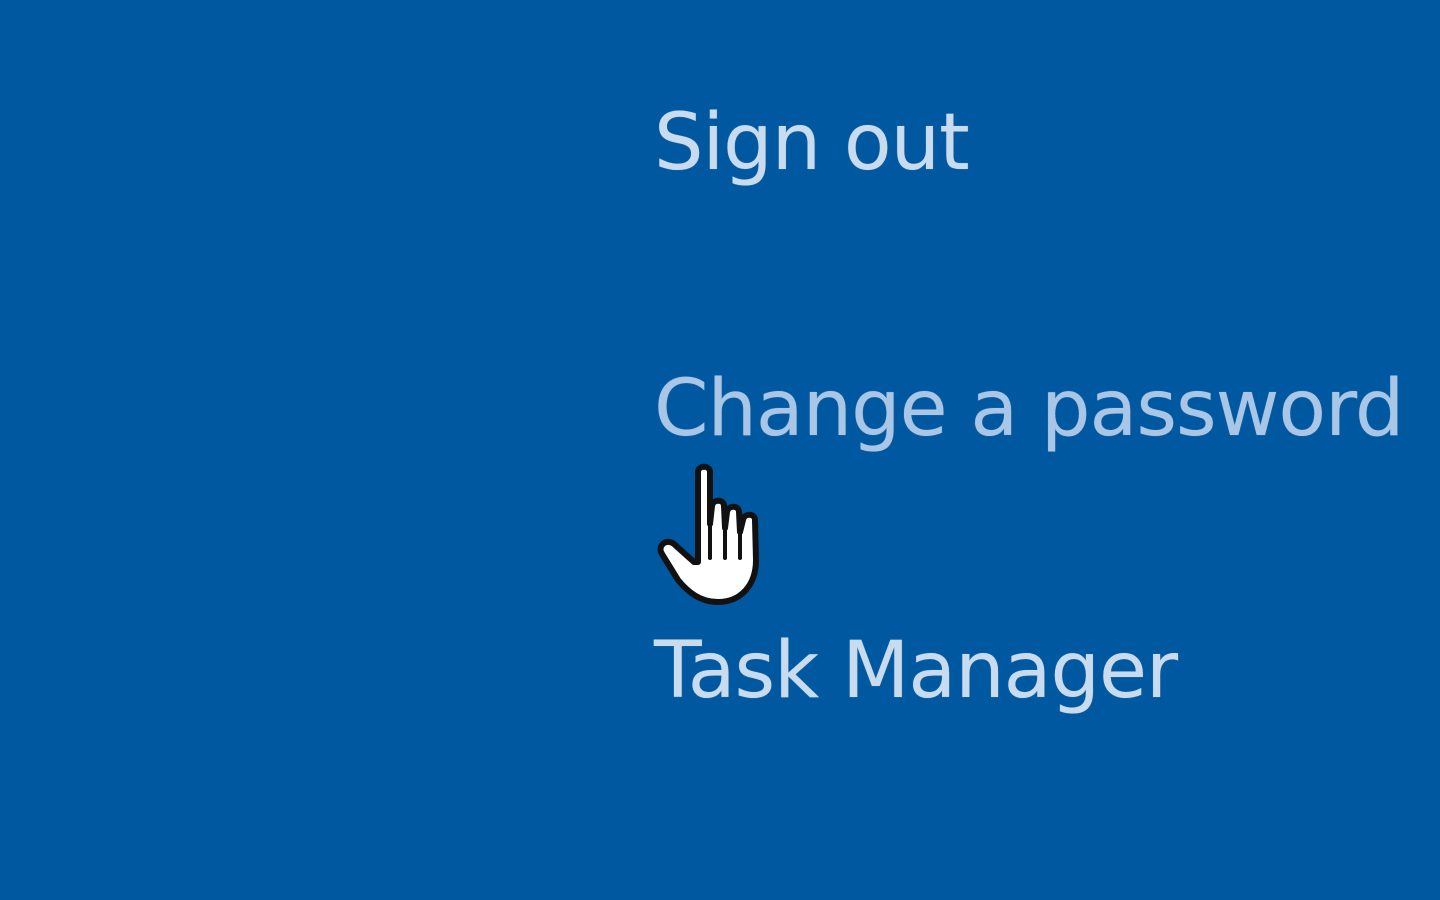 The width and height of the screenshot is (1440, 900). Describe the element at coordinates (1029, 409) in the screenshot. I see `change-password-link: Change a password` at that location.